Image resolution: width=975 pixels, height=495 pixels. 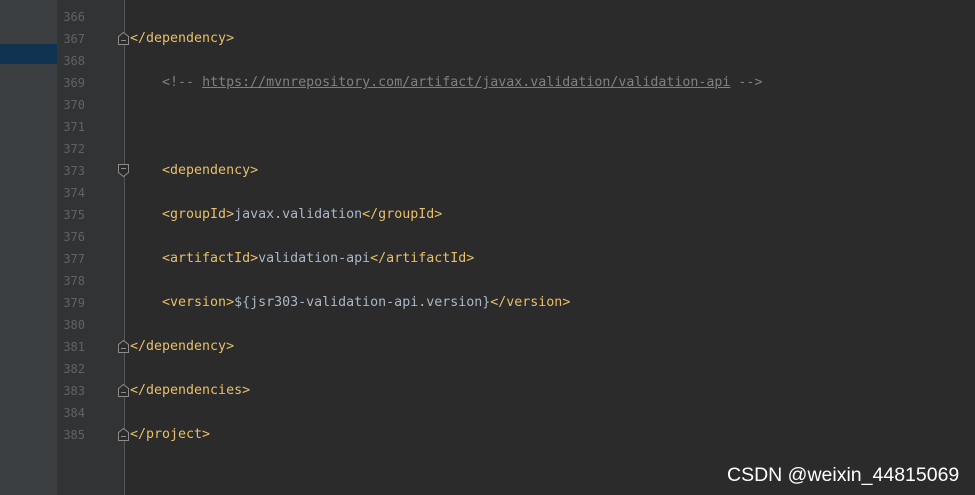 I want to click on comment-open: <!--, so click(x=166, y=82).